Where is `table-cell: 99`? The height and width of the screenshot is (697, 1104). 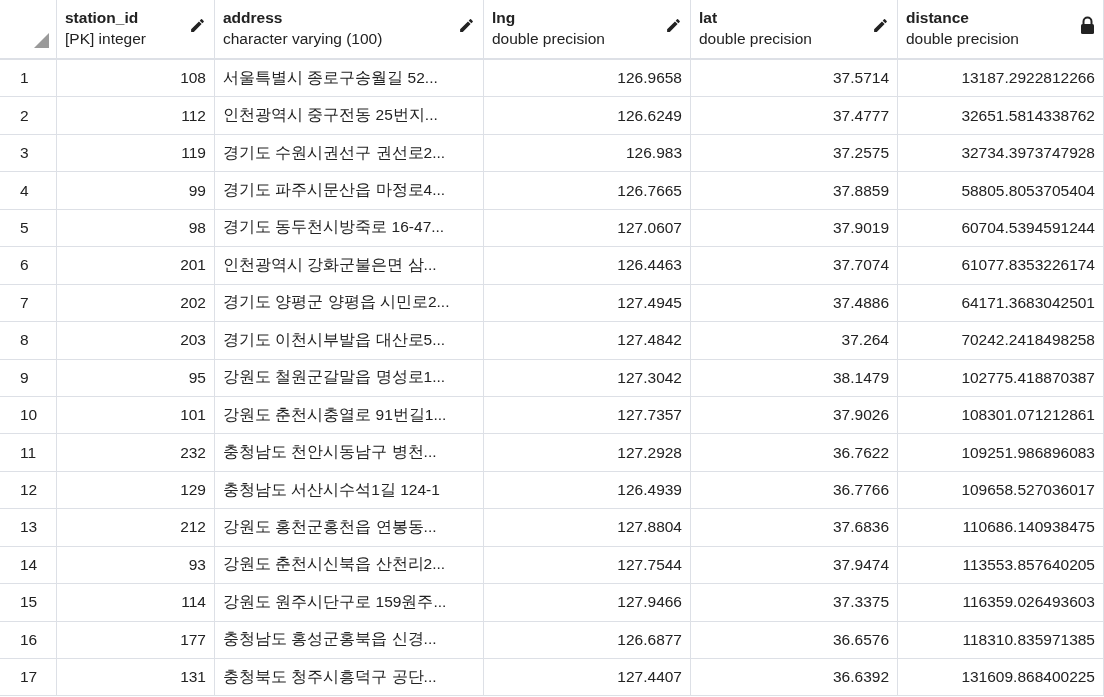 table-cell: 99 is located at coordinates (136, 191).